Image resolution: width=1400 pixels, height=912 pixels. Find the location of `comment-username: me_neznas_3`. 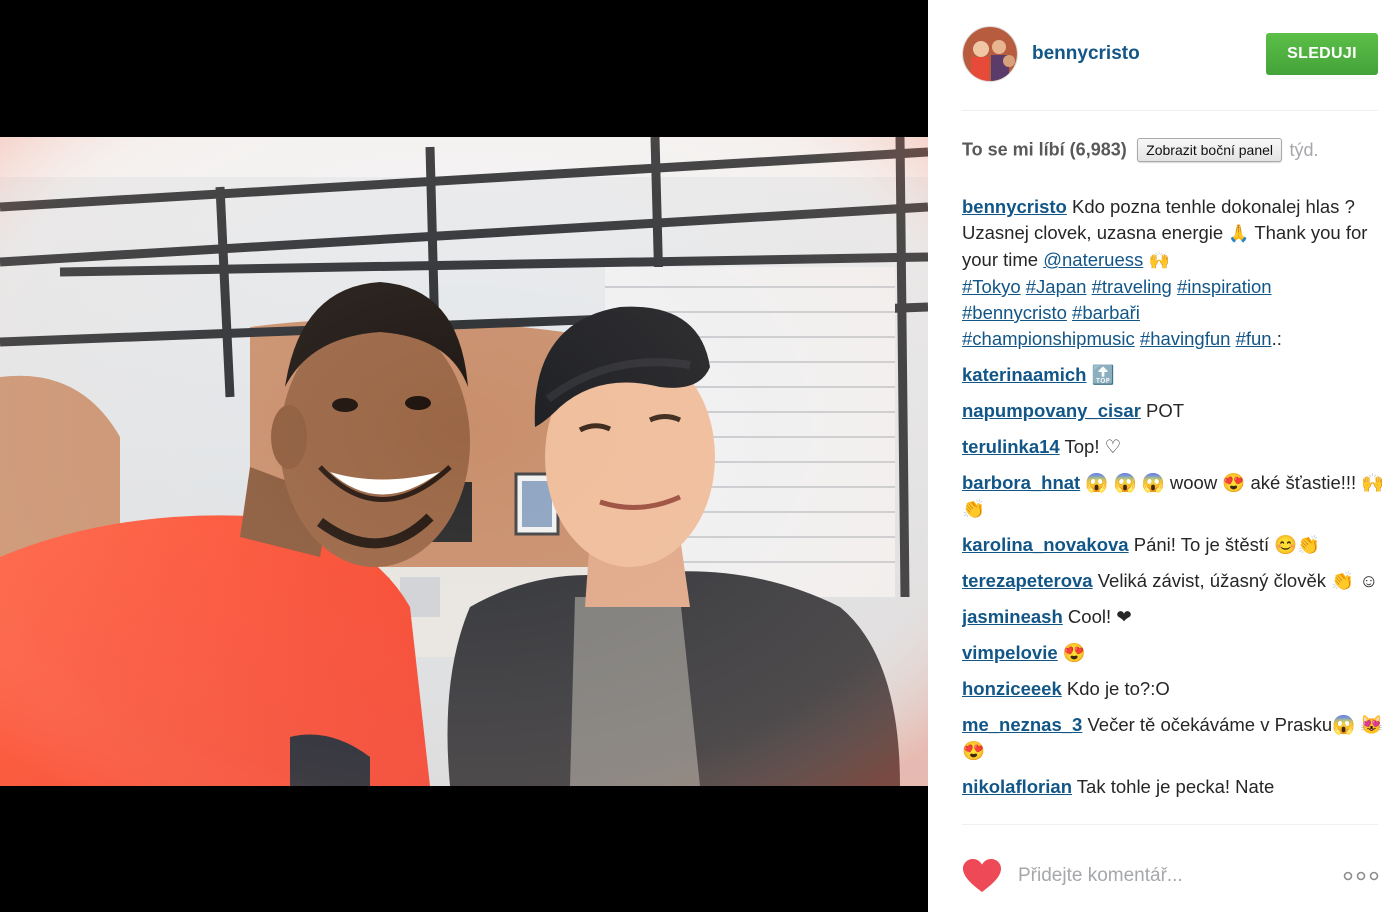

comment-username: me_neznas_3 is located at coordinates (1022, 724).